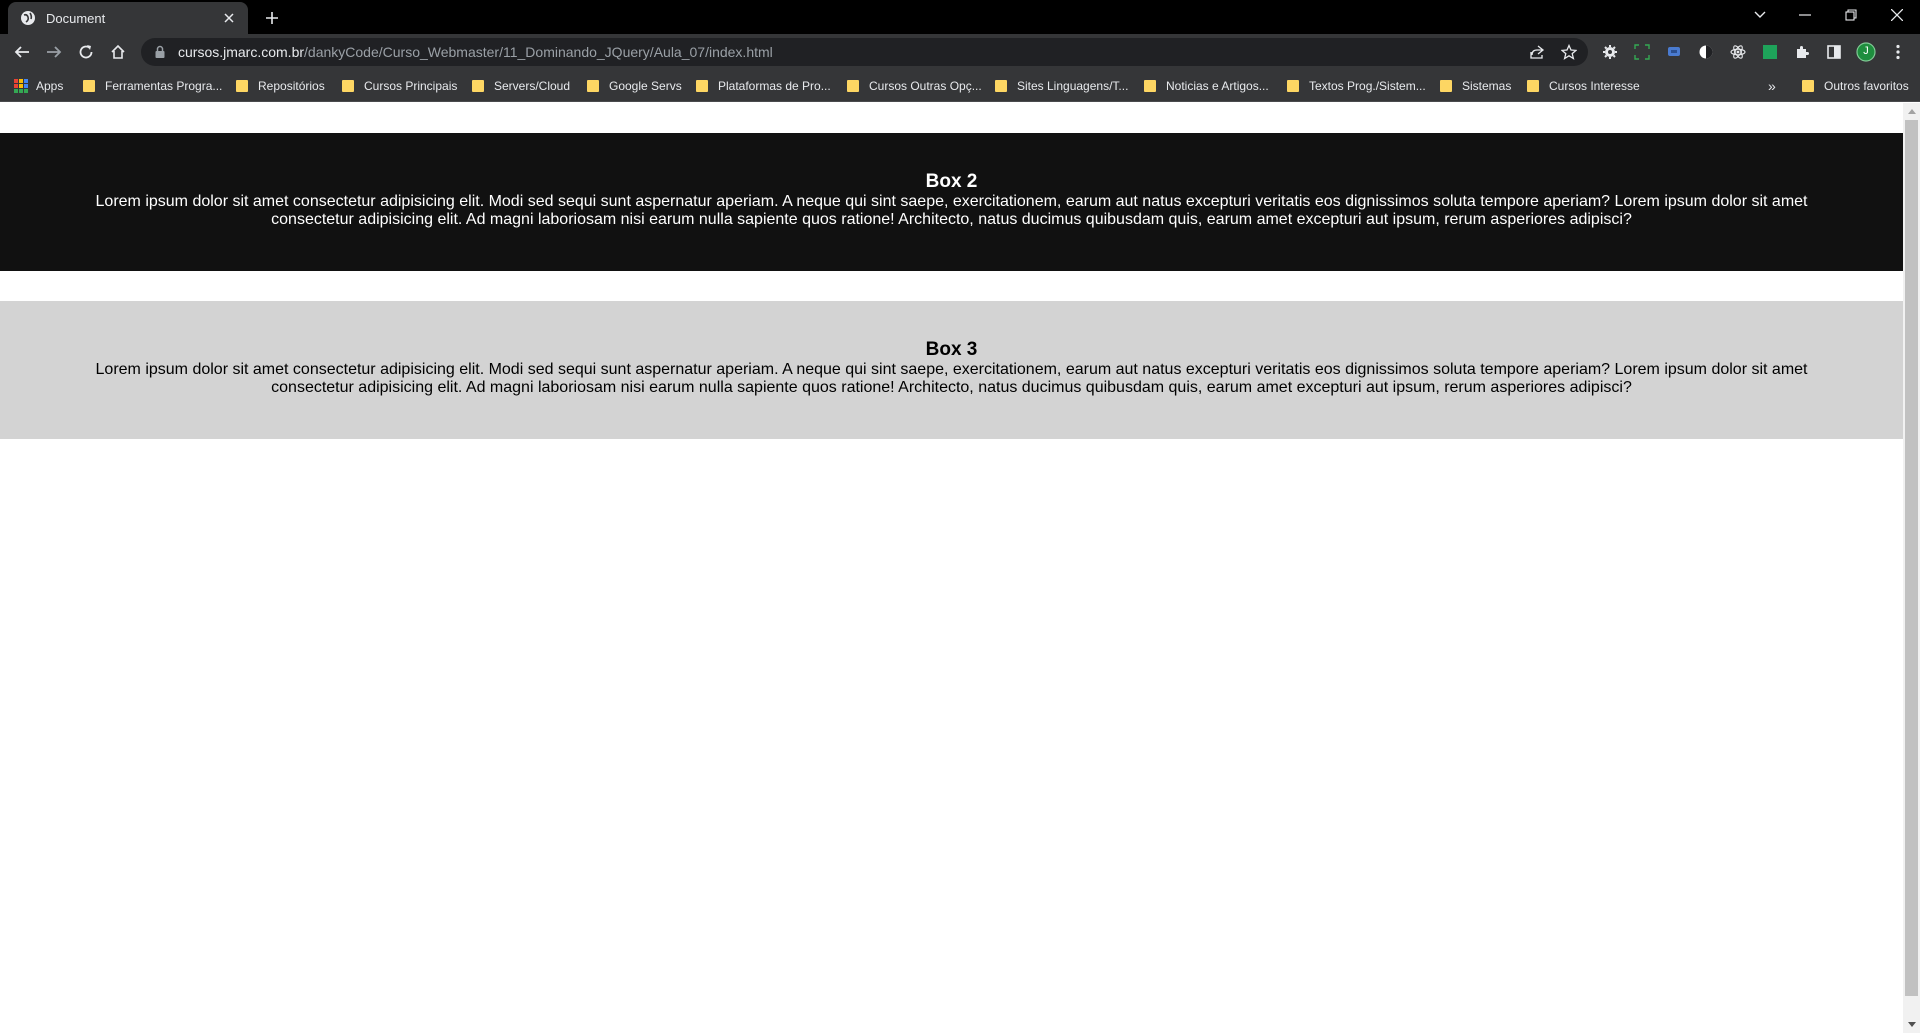  I want to click on bookmark-label: Sistemas, so click(1487, 86).